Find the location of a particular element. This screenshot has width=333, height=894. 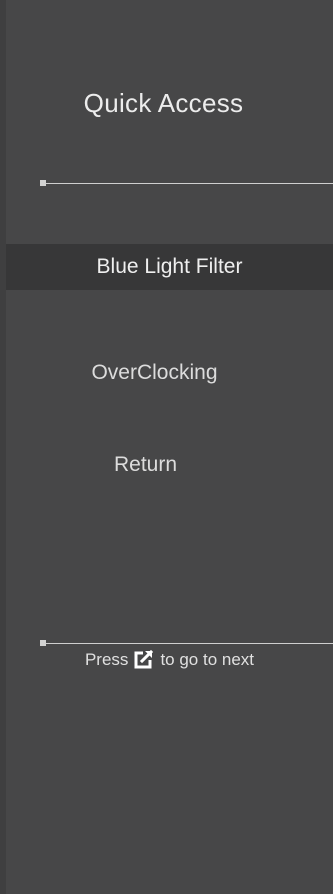

menu-item-blue-light-filter: Blue Light Filter is located at coordinates (169, 267).